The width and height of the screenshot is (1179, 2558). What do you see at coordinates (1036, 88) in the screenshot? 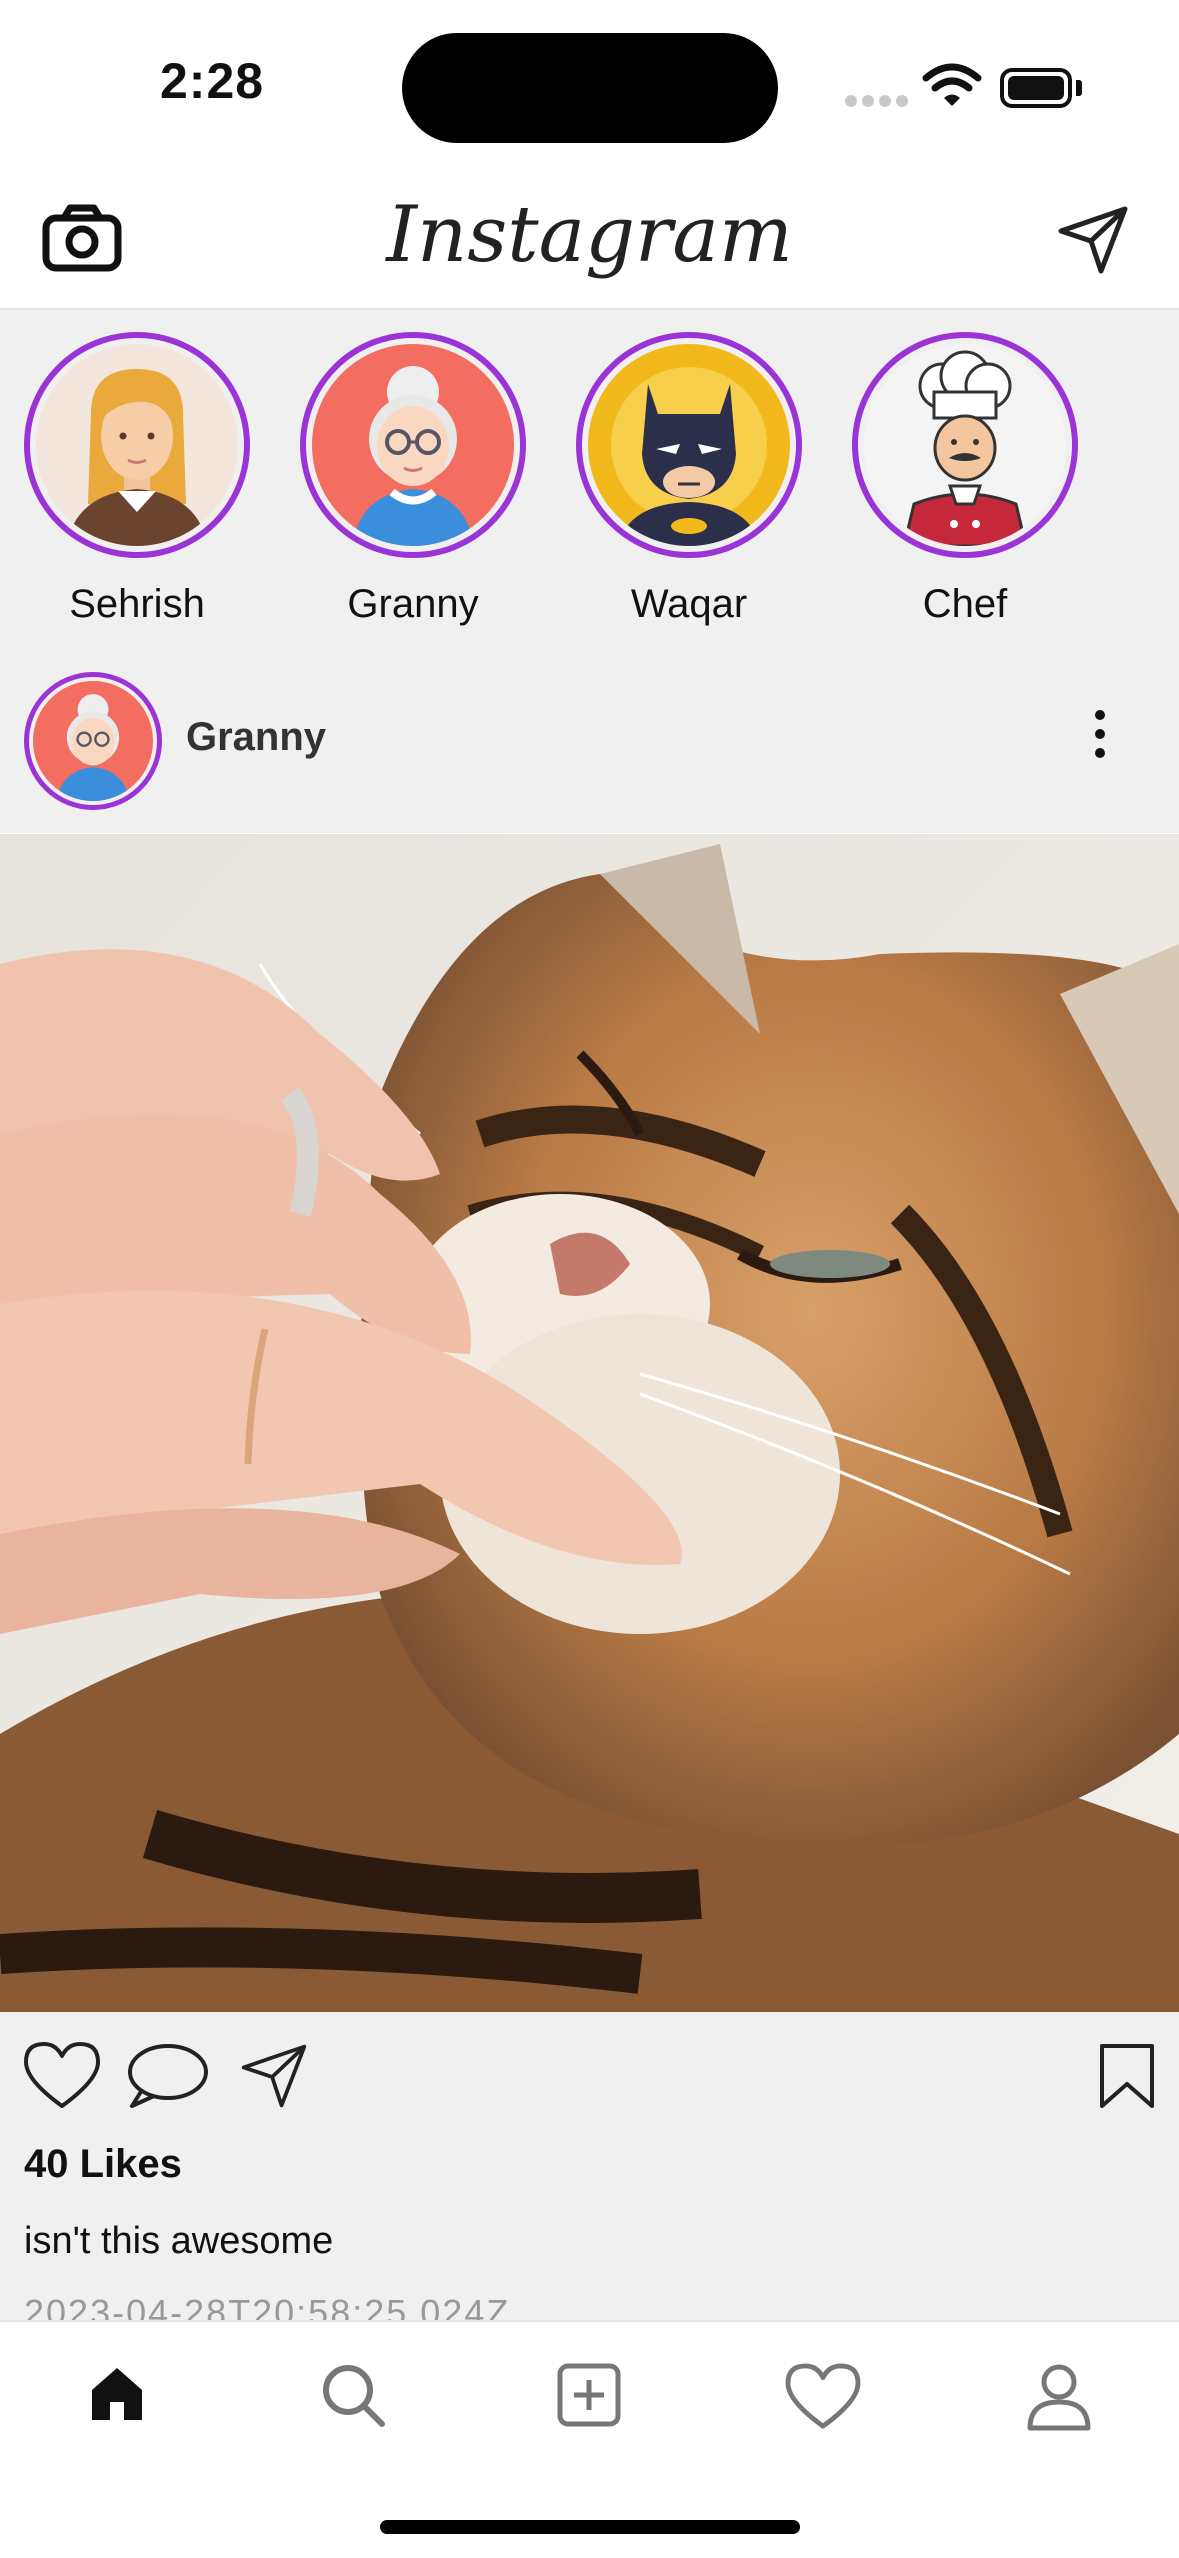
I see `battery-icon` at bounding box center [1036, 88].